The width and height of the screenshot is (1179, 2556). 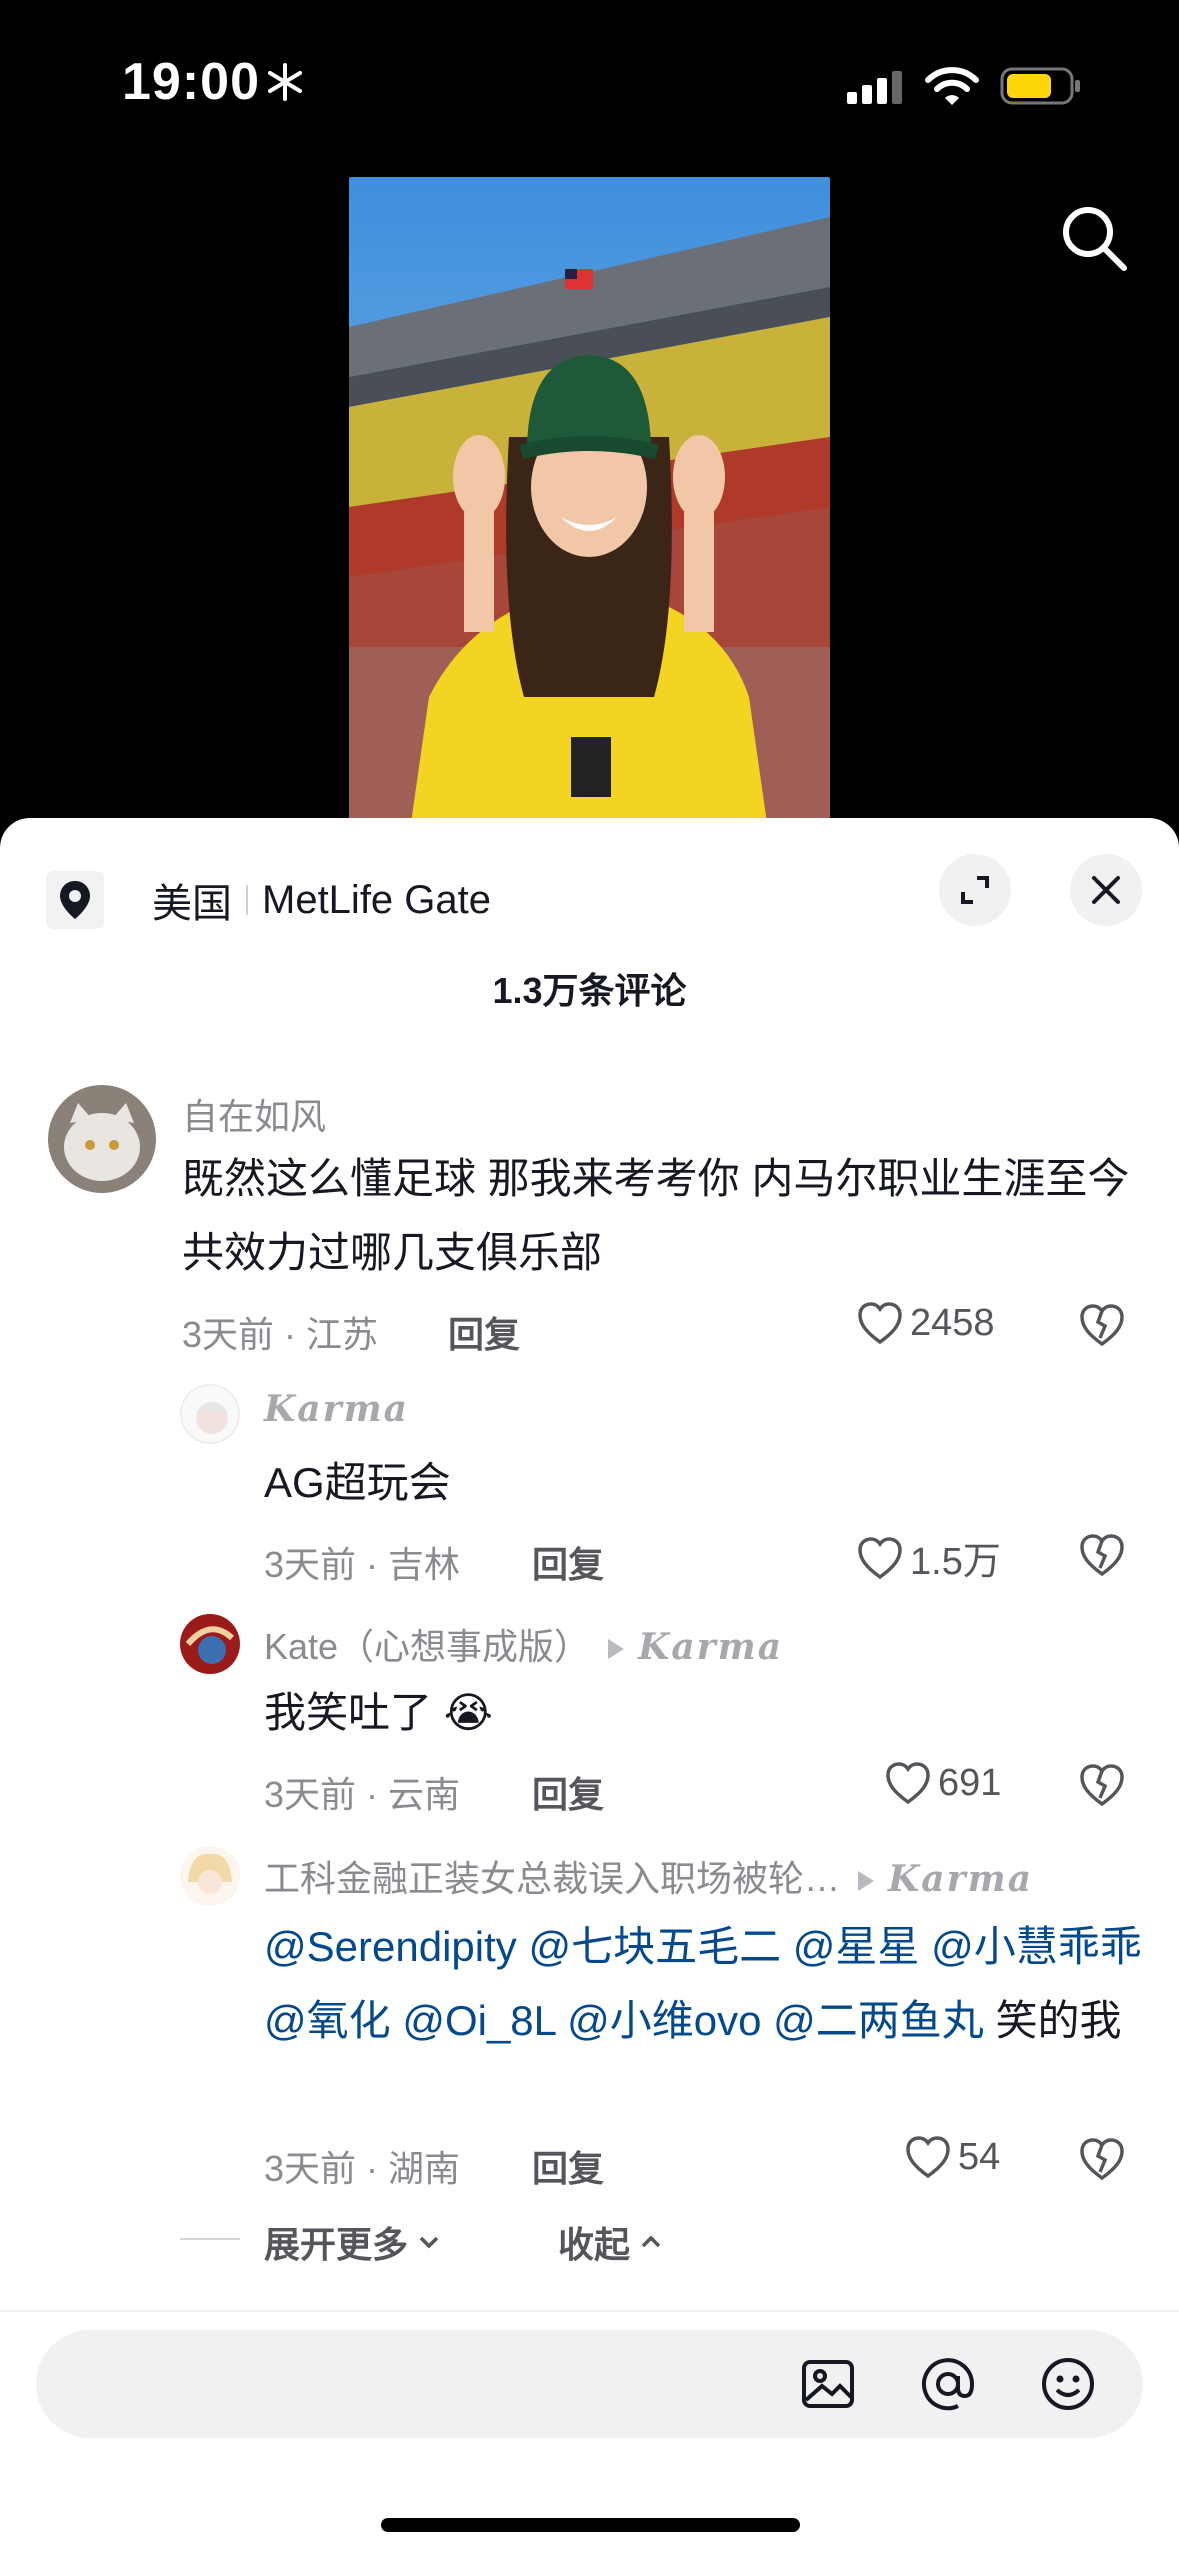 What do you see at coordinates (589, 507) in the screenshot?
I see `video-thumbnail` at bounding box center [589, 507].